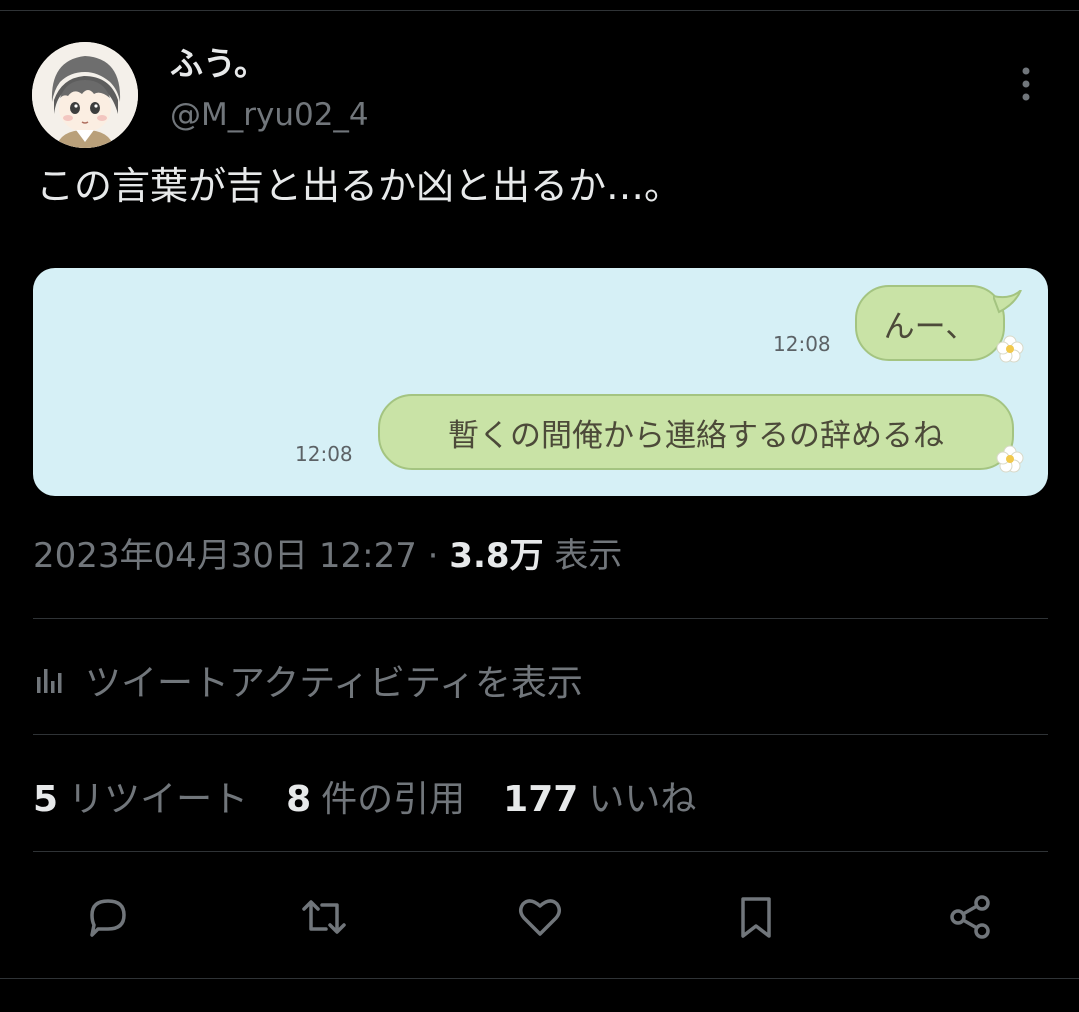  I want to click on top-divider, so click(539, 10).